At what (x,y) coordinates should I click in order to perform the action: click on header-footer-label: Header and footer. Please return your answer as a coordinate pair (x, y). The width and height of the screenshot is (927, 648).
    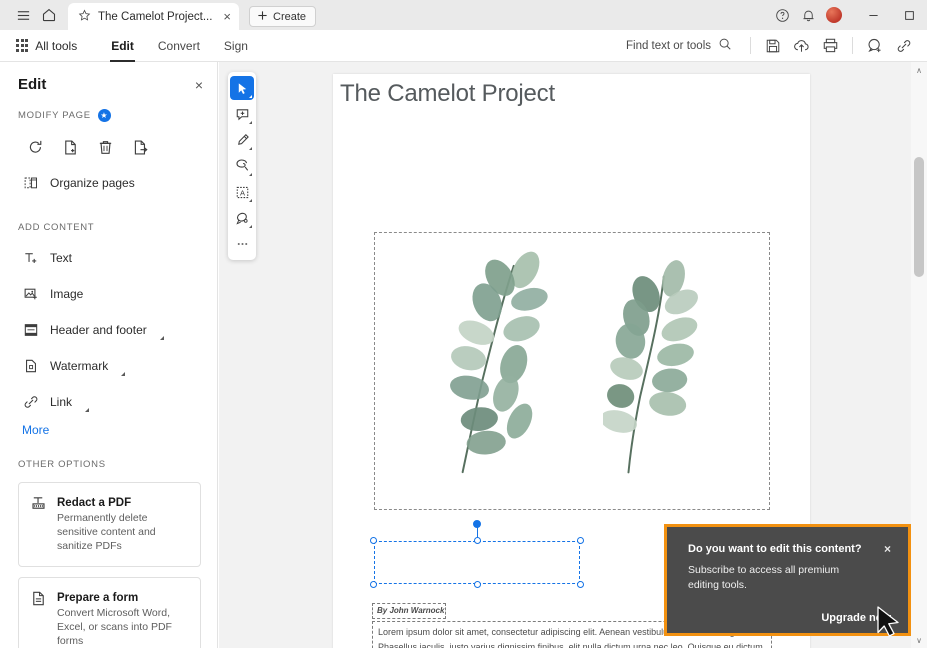
    Looking at the image, I should click on (98, 330).